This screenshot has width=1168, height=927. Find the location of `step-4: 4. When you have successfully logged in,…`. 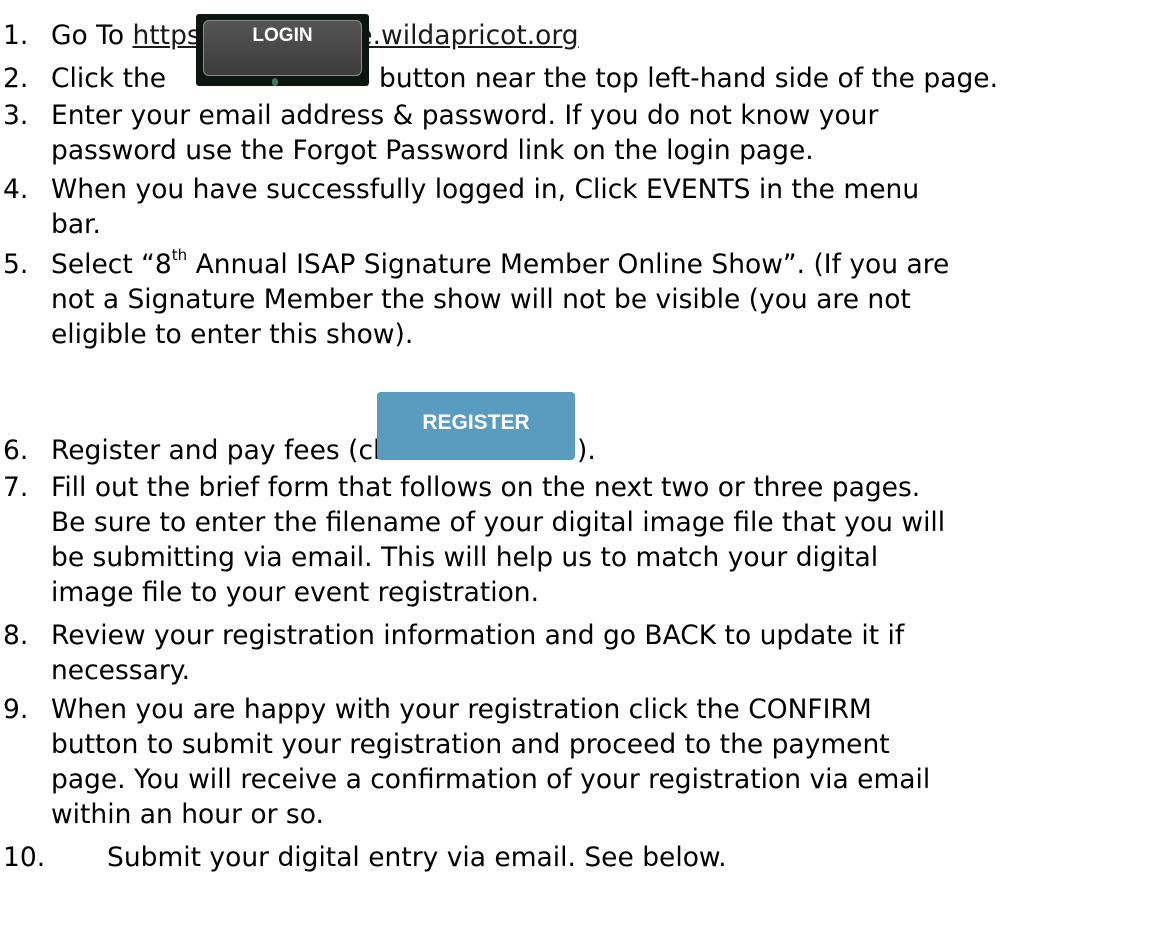

step-4: 4. When you have successfully logged in,… is located at coordinates (584, 207).